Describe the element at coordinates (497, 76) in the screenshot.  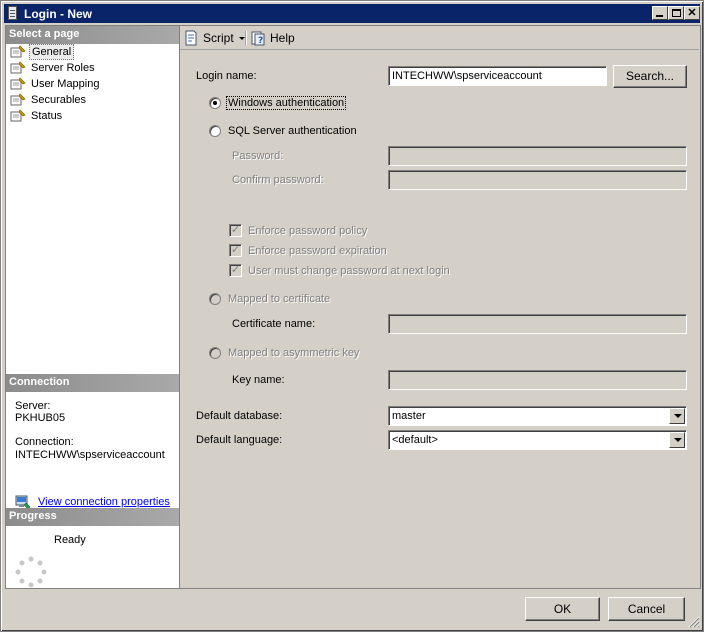
I see `login-name-input: INTECHWW\spserviceaccount` at that location.